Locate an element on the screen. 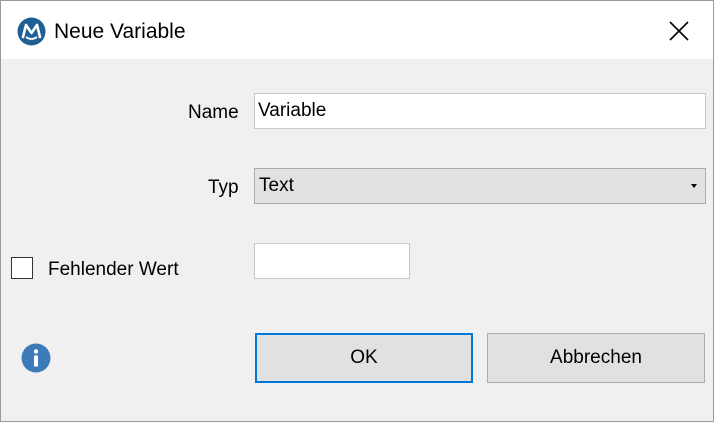 This screenshot has height=422, width=714. ok-button: OK is located at coordinates (364, 358).